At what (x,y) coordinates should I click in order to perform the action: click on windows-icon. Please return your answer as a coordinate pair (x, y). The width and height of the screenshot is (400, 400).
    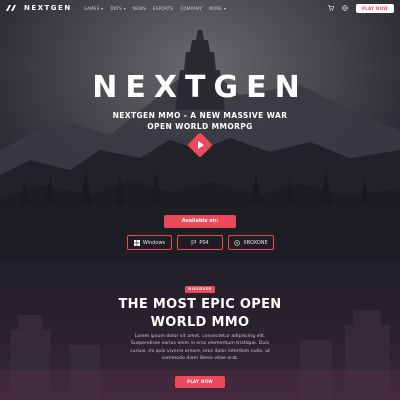
    Looking at the image, I should click on (136, 242).